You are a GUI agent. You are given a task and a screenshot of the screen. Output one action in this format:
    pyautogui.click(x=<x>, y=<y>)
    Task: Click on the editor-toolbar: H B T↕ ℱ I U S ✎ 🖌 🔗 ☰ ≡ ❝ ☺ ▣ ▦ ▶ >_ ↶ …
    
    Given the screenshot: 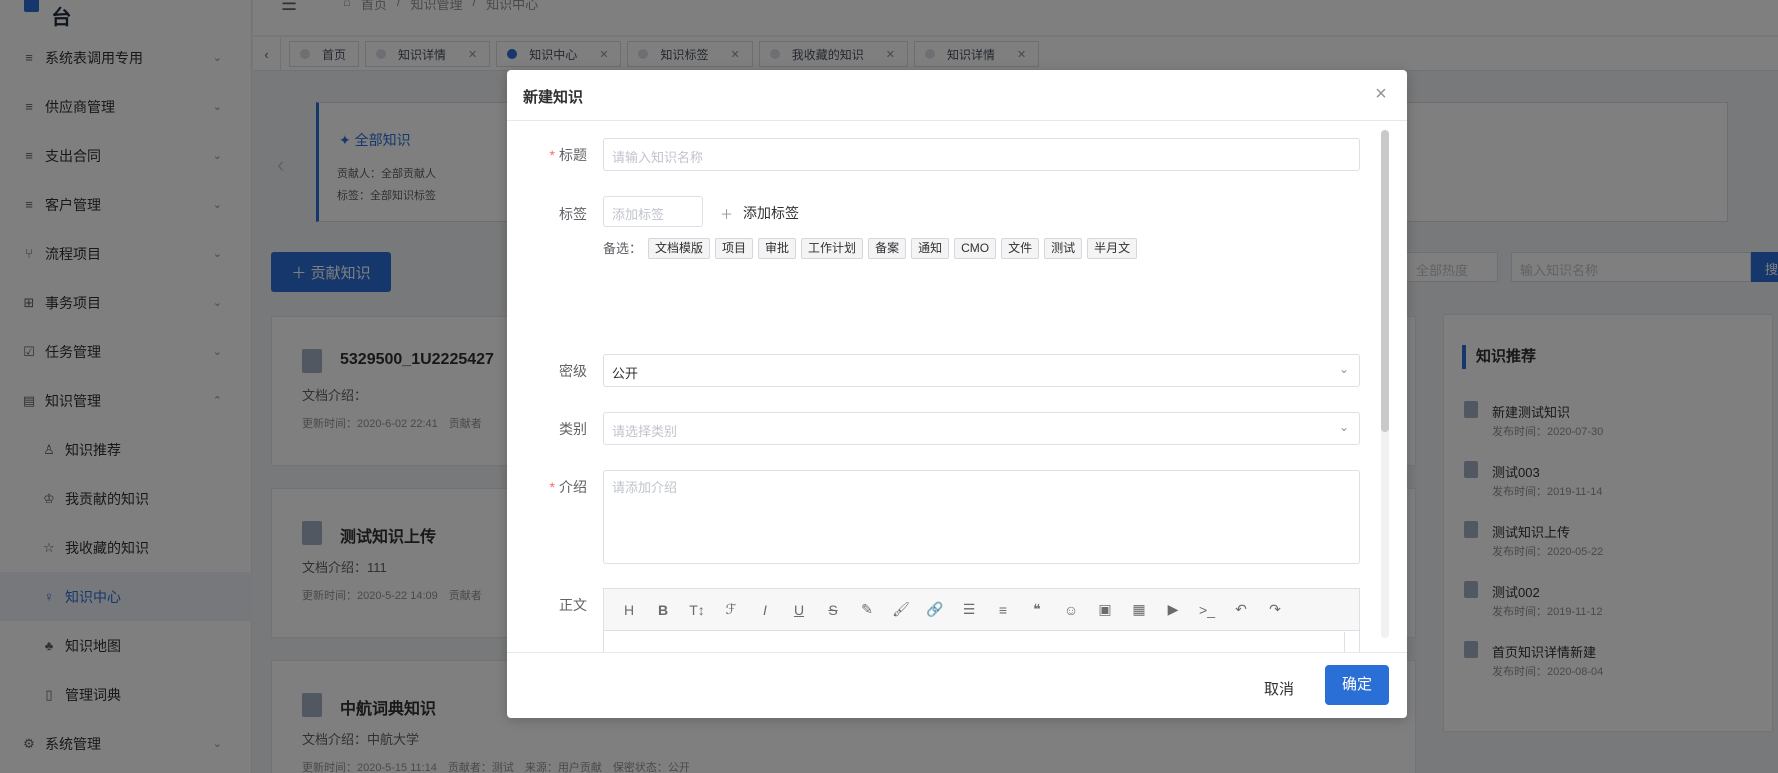 What is the action you would take?
    pyautogui.click(x=981, y=610)
    